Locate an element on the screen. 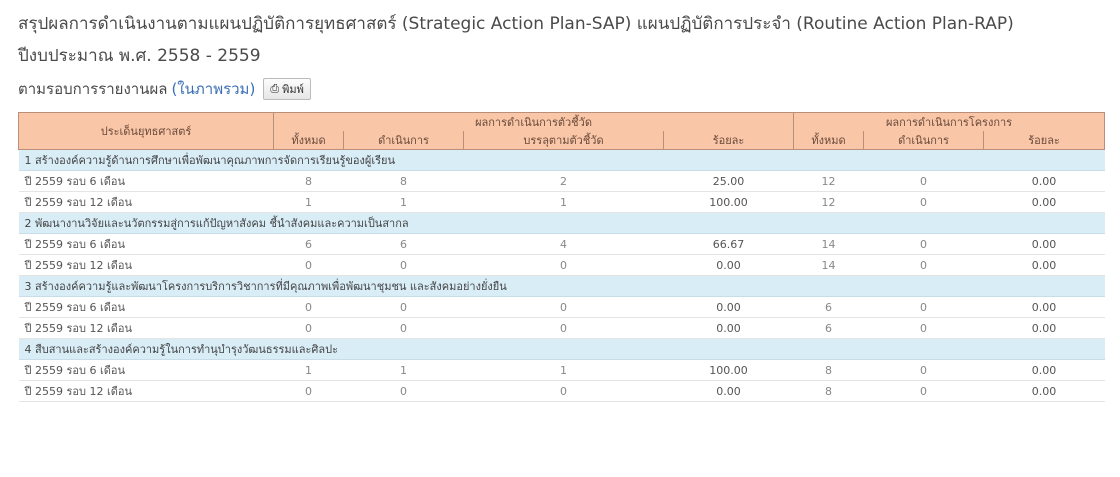 The width and height of the screenshot is (1120, 477). table-row: ปี 2559 รอบ 12 เดือน 0 0 0 0.00 14 0 0.00 is located at coordinates (561, 265).